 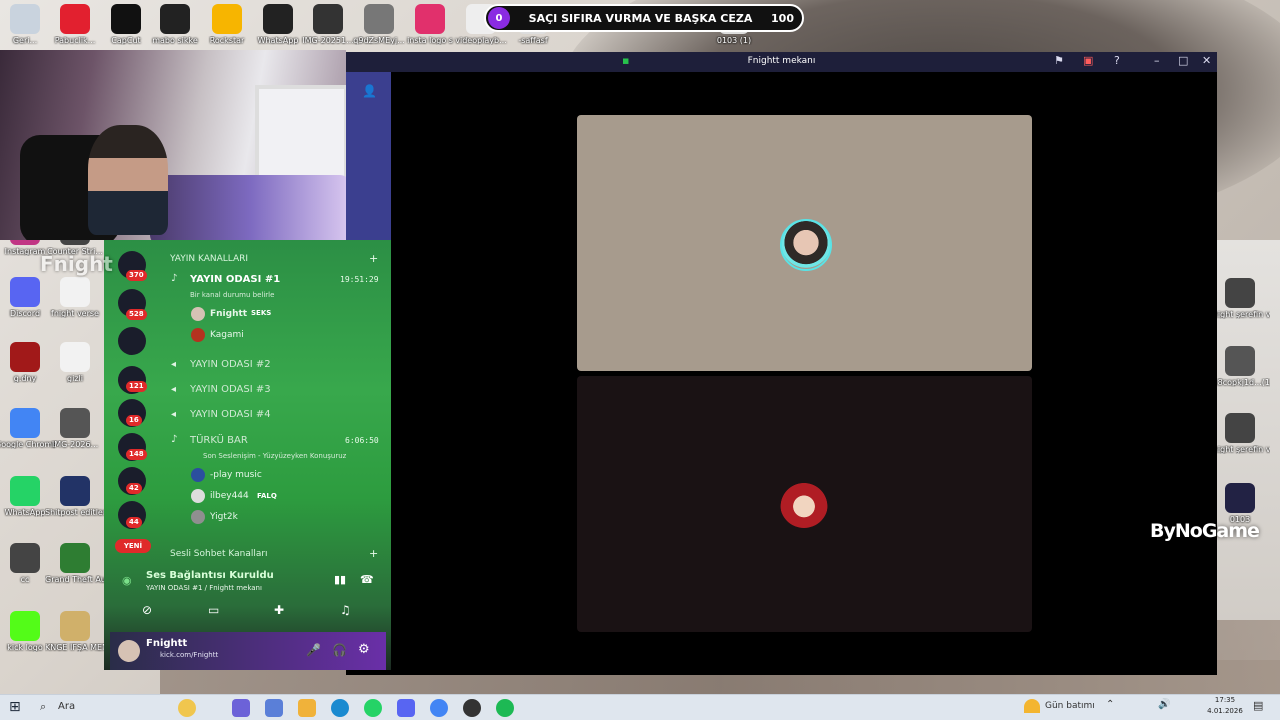 What do you see at coordinates (227, 335) in the screenshot?
I see `voice-user-kagami: Kagami` at bounding box center [227, 335].